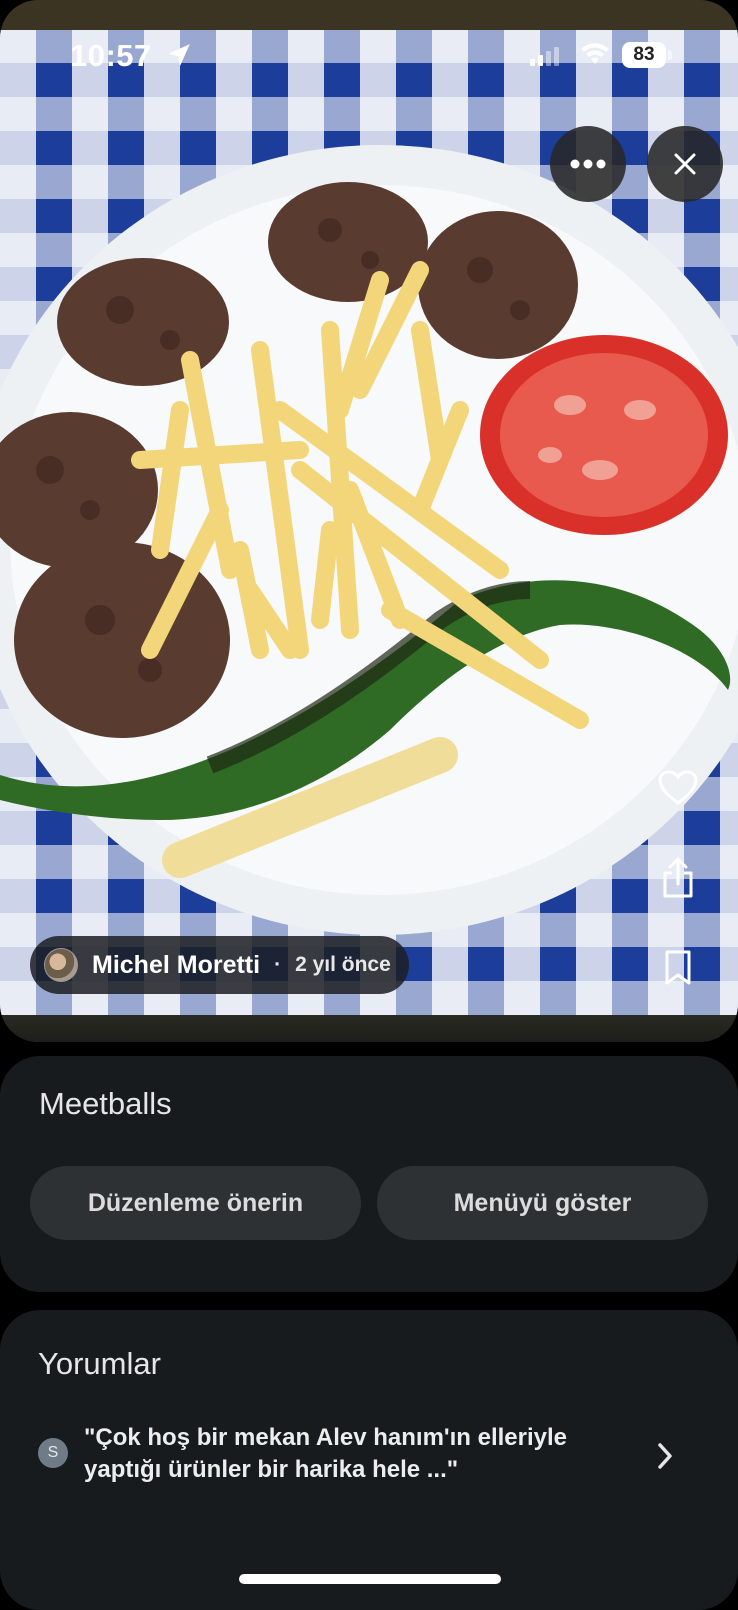 Image resolution: width=738 pixels, height=1610 pixels. I want to click on battery-tip, so click(670, 55).